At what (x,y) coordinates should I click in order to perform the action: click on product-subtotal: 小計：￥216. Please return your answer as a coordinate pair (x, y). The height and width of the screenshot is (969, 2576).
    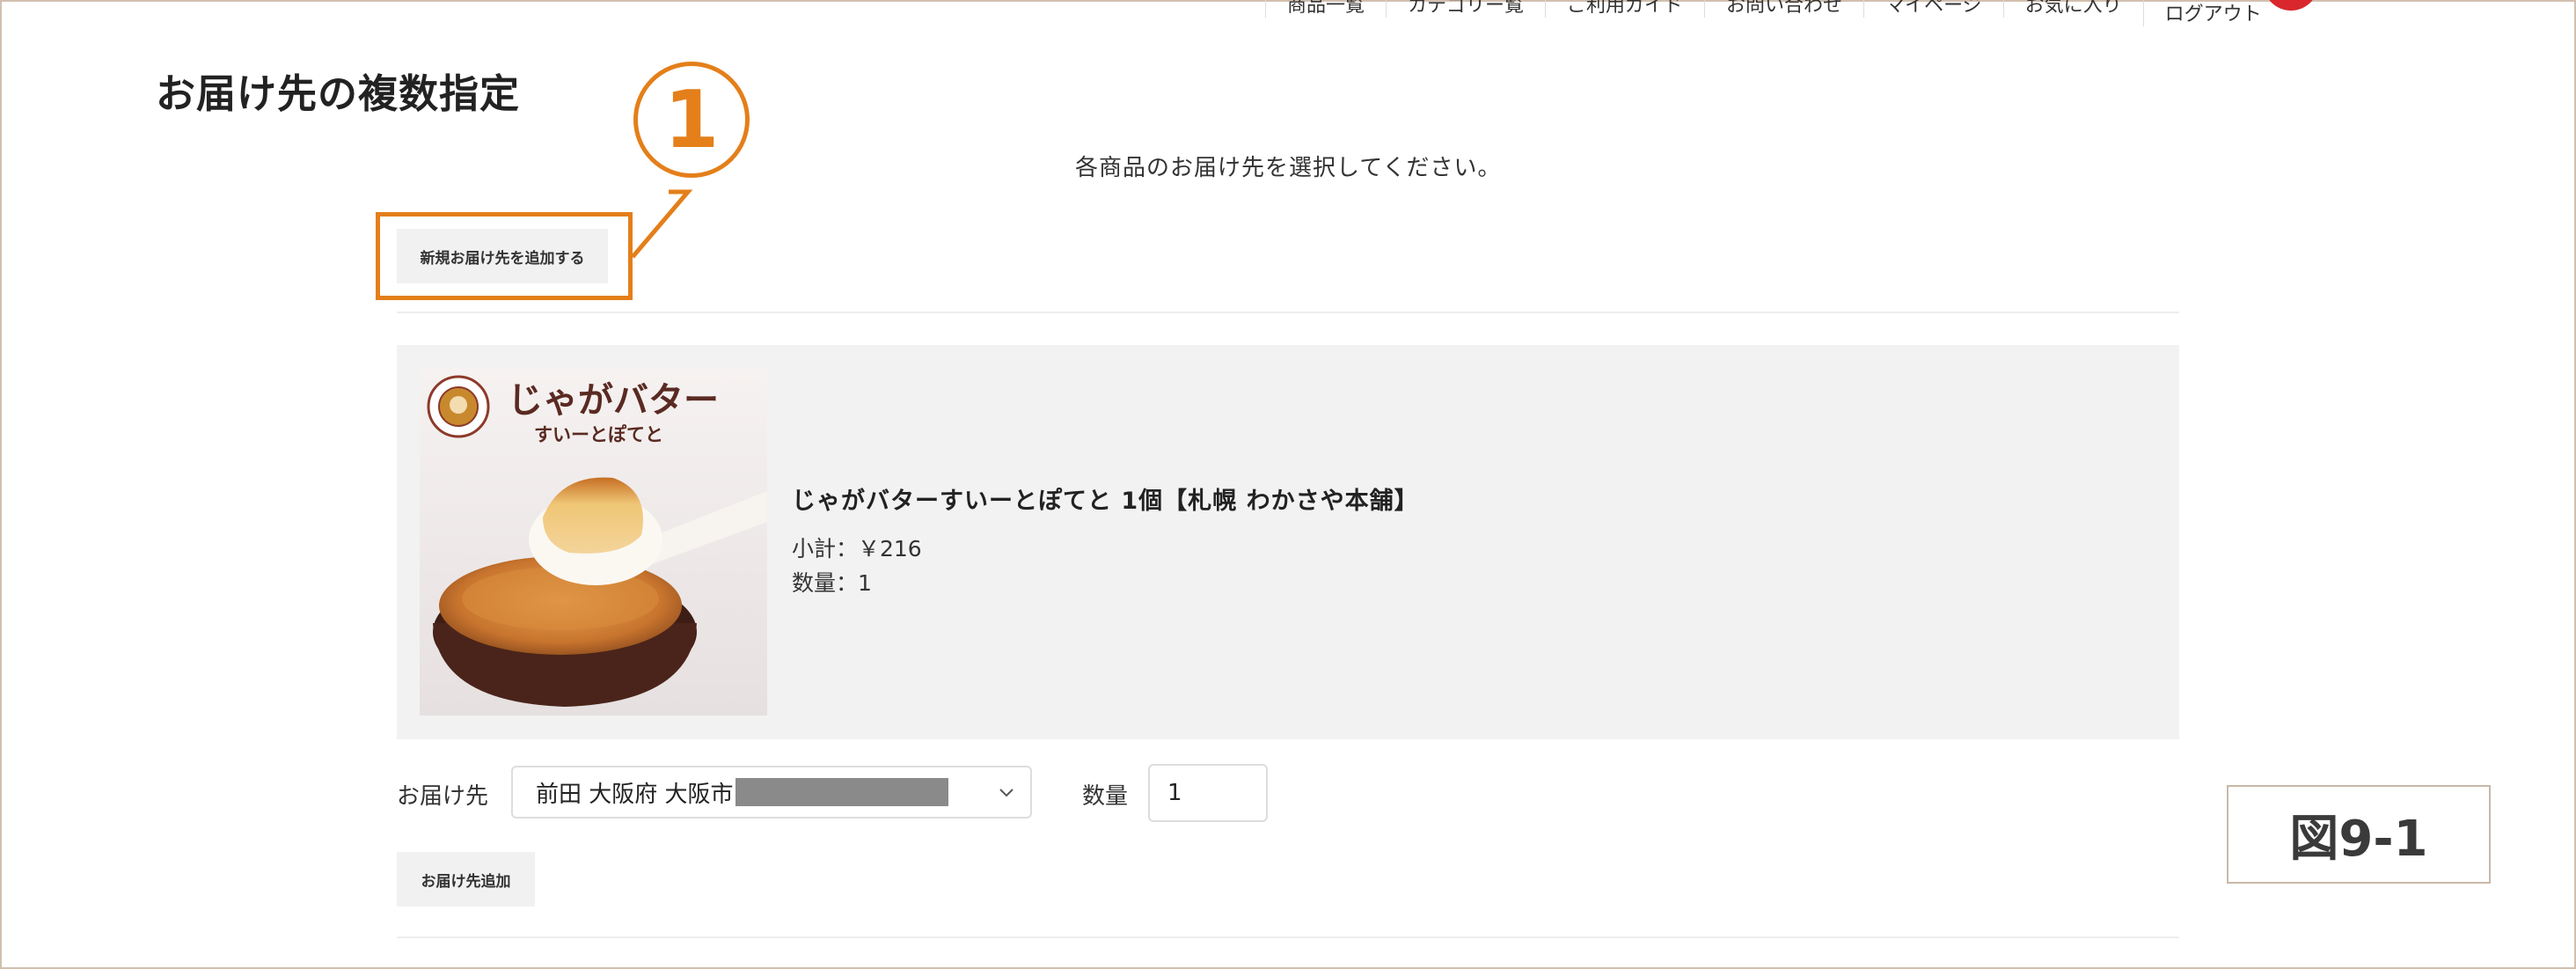
    Looking at the image, I should click on (857, 549).